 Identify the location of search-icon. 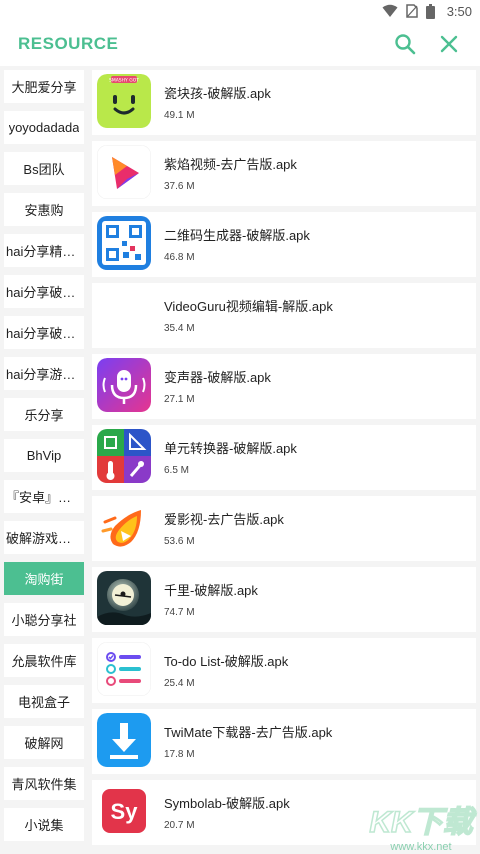
(405, 44).